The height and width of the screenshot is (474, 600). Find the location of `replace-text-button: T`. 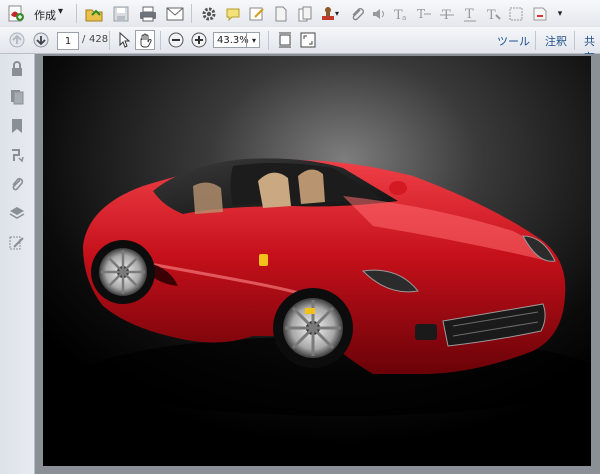

replace-text-button: T is located at coordinates (424, 13).